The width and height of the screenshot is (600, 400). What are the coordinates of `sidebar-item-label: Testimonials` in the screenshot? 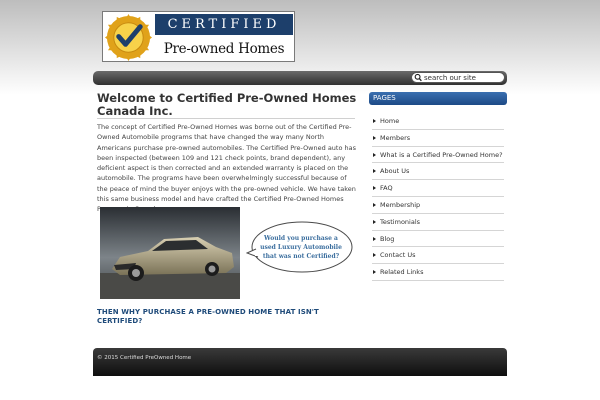 It's located at (400, 222).